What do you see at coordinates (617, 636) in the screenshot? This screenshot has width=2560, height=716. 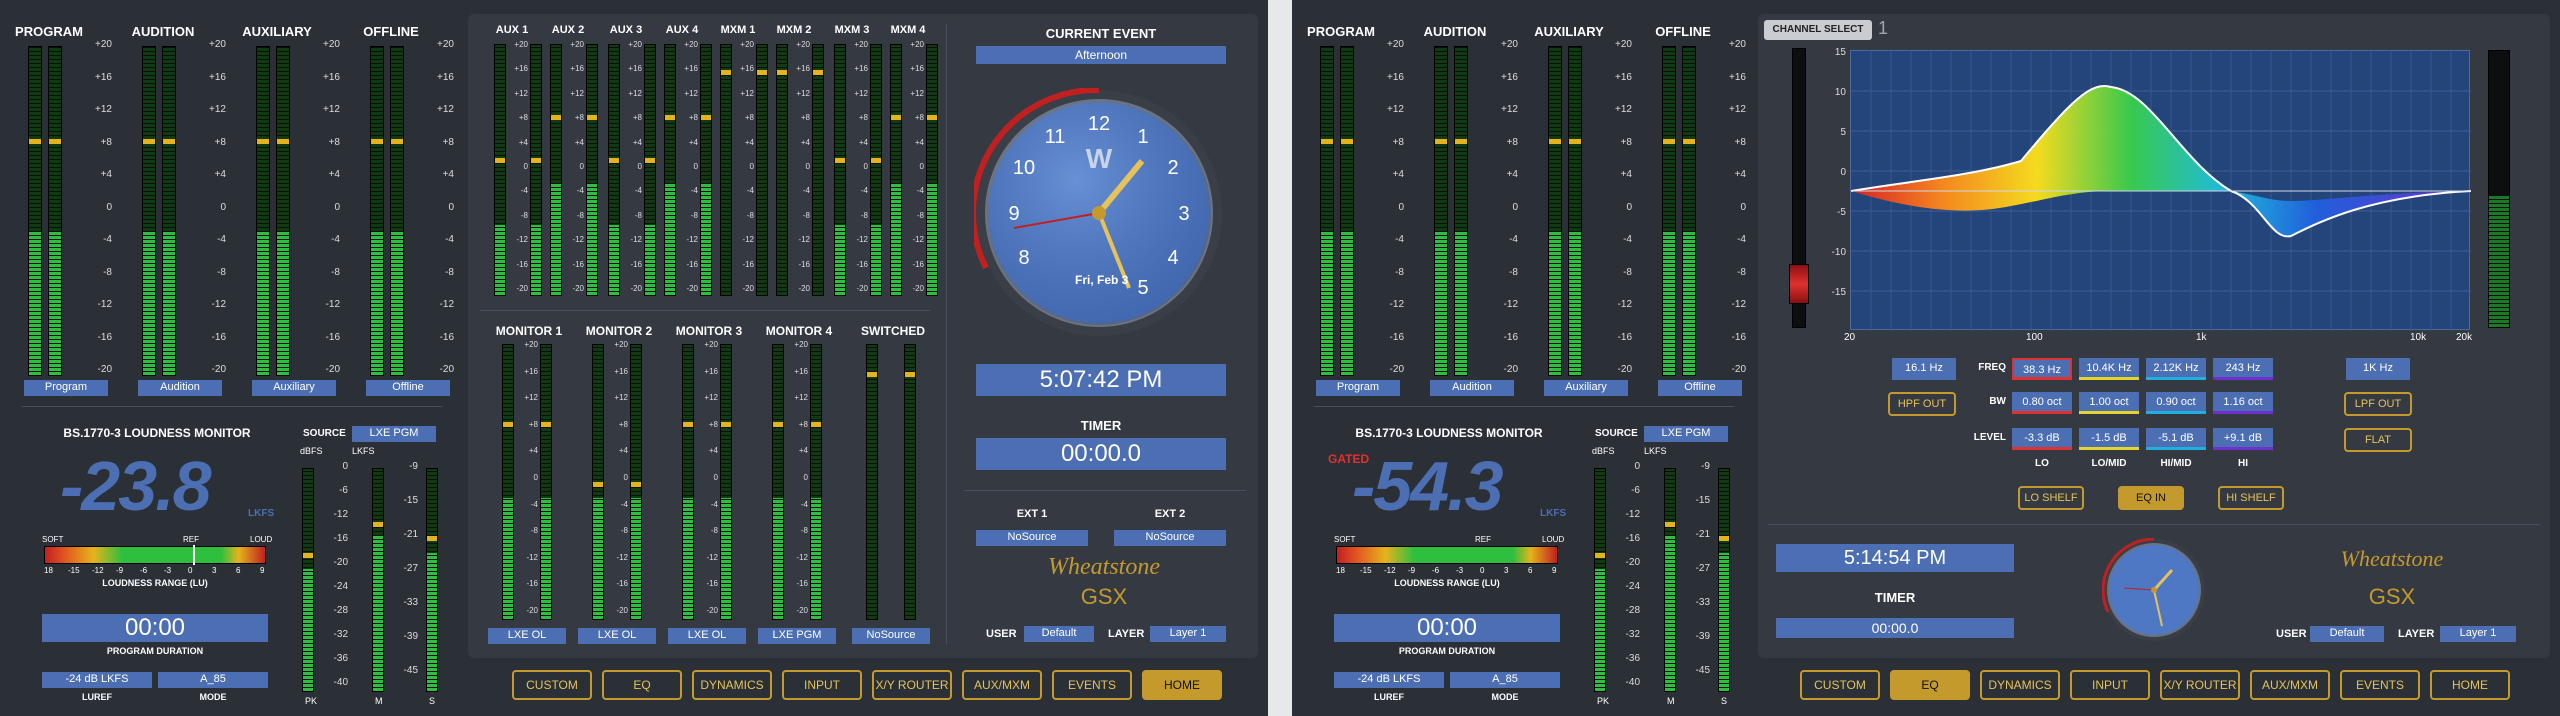 I see `monitor-source-1: LXE OL` at bounding box center [617, 636].